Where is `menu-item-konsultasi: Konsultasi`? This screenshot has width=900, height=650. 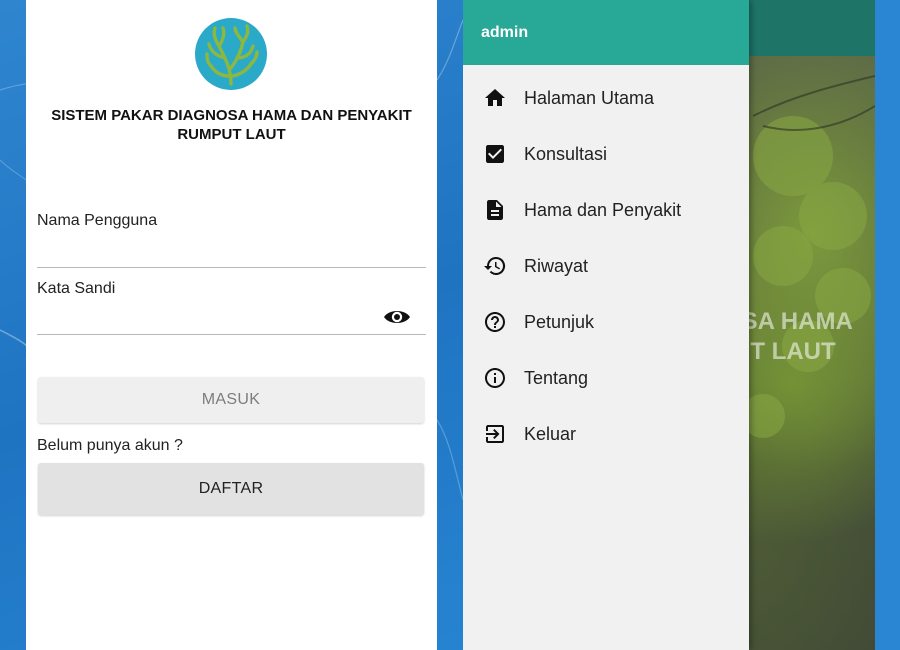
menu-item-konsultasi: Konsultasi is located at coordinates (606, 154).